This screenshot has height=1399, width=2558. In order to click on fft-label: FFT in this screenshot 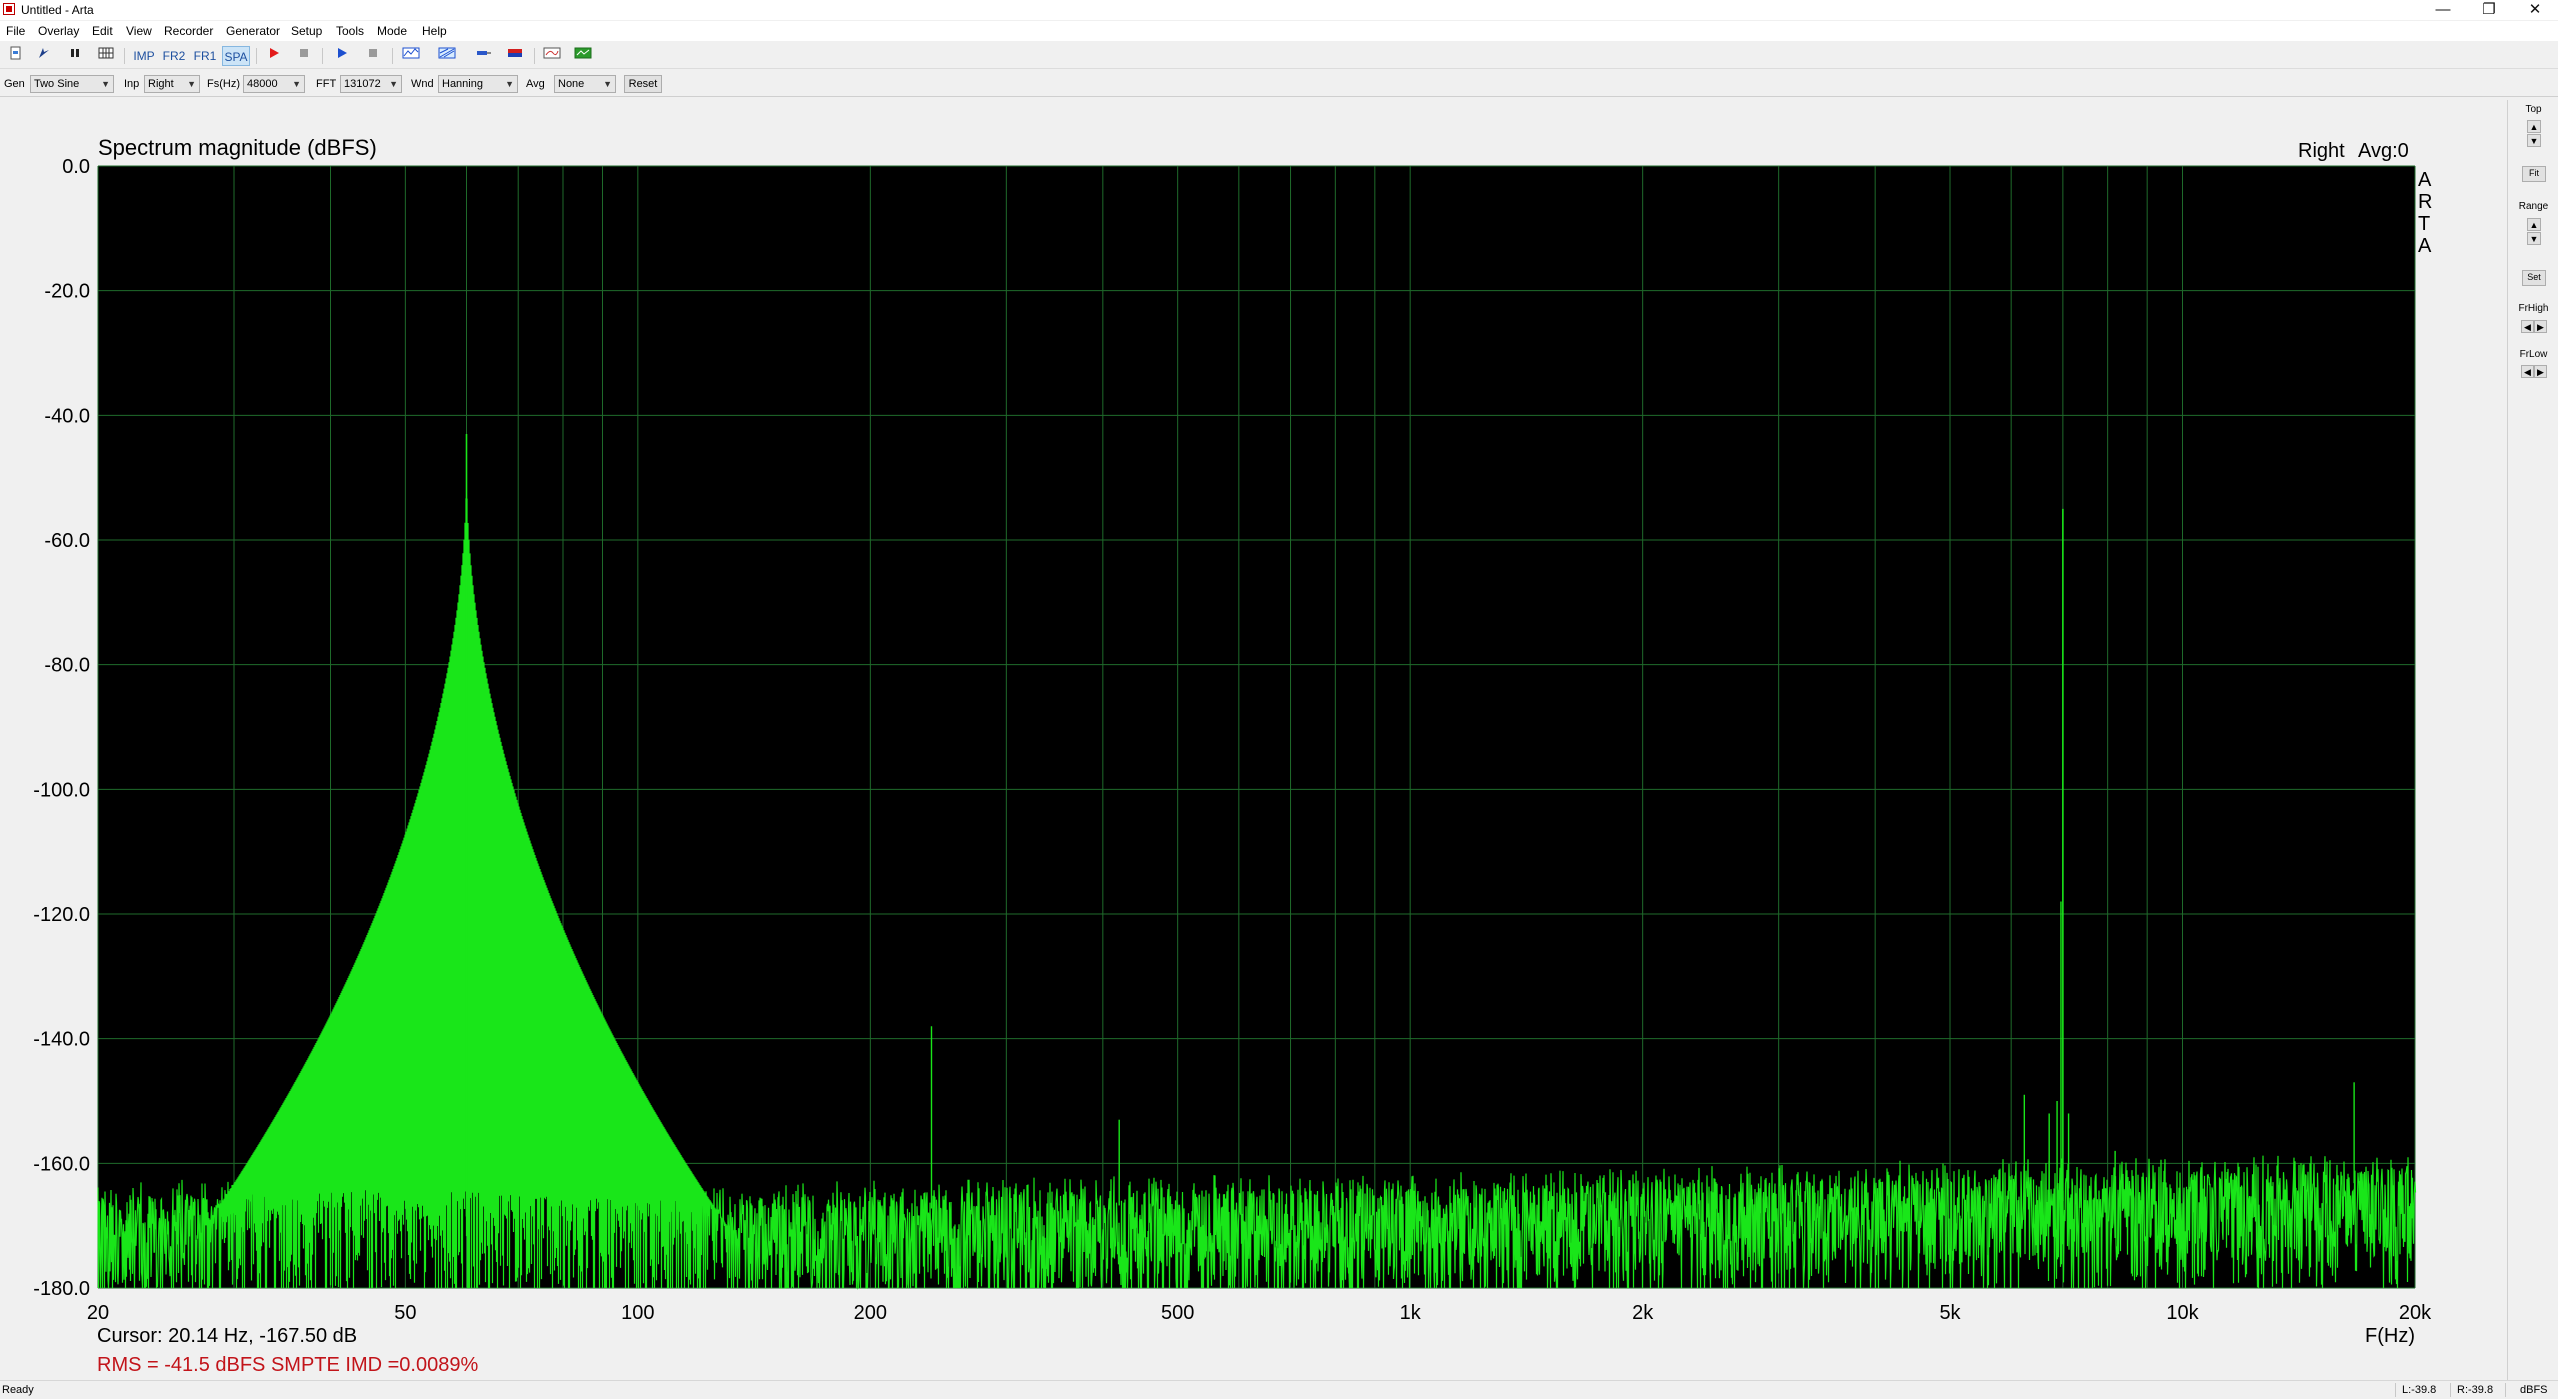, I will do `click(326, 84)`.